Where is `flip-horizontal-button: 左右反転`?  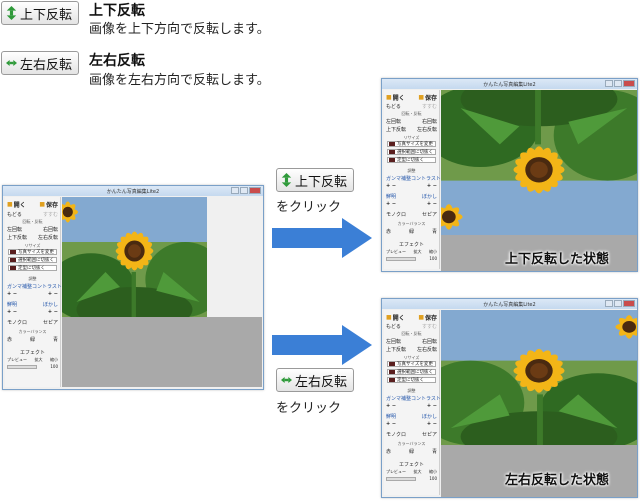 flip-horizontal-button: 左右反転 is located at coordinates (40, 63).